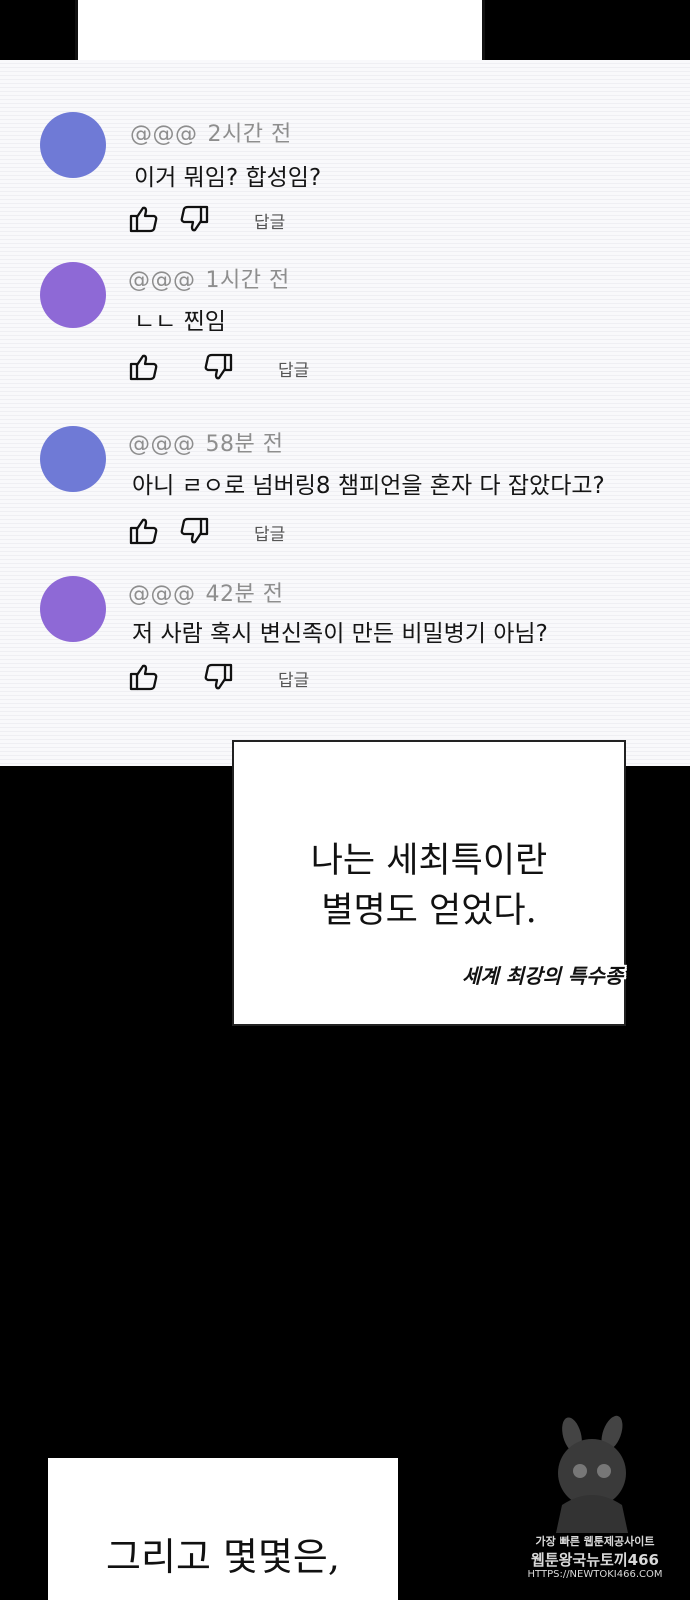 The image size is (690, 1600). I want to click on comment-meta: @@@ 1시간 전, so click(209, 278).